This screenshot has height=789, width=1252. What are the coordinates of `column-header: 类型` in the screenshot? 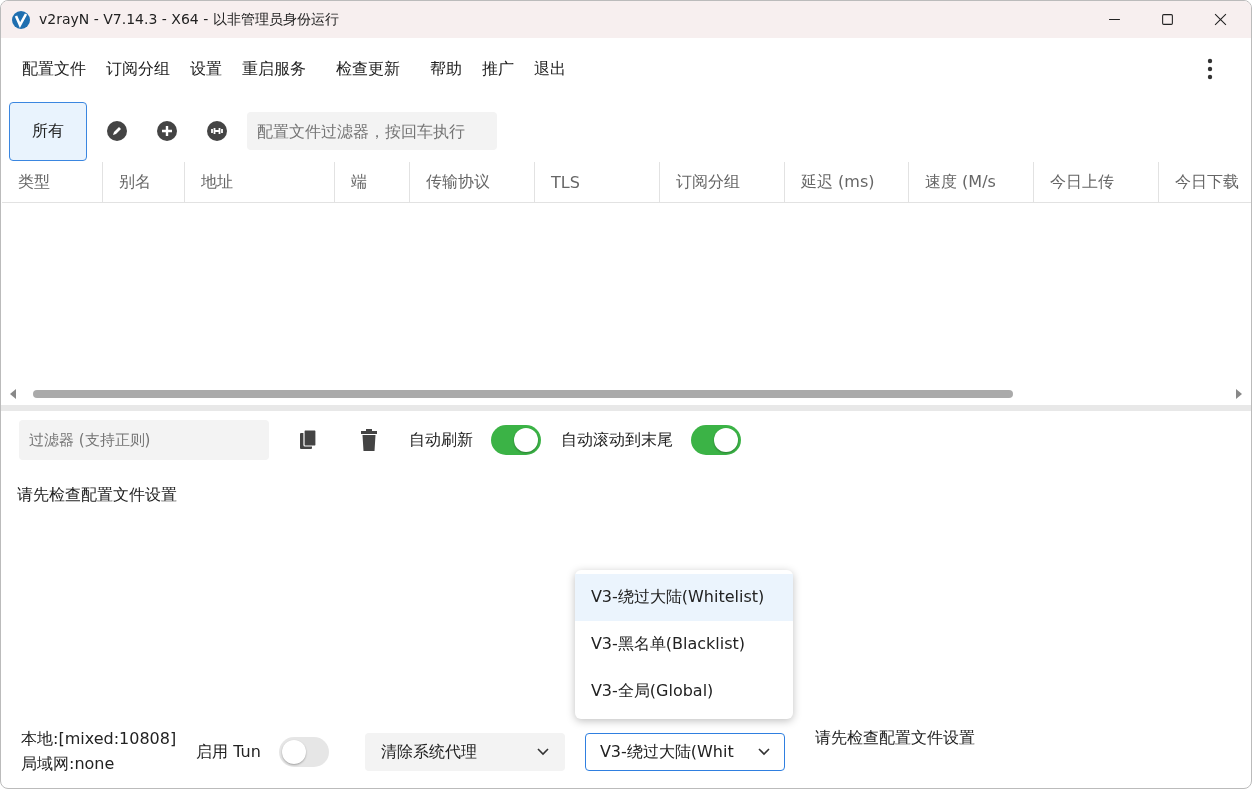 It's located at (52, 182).